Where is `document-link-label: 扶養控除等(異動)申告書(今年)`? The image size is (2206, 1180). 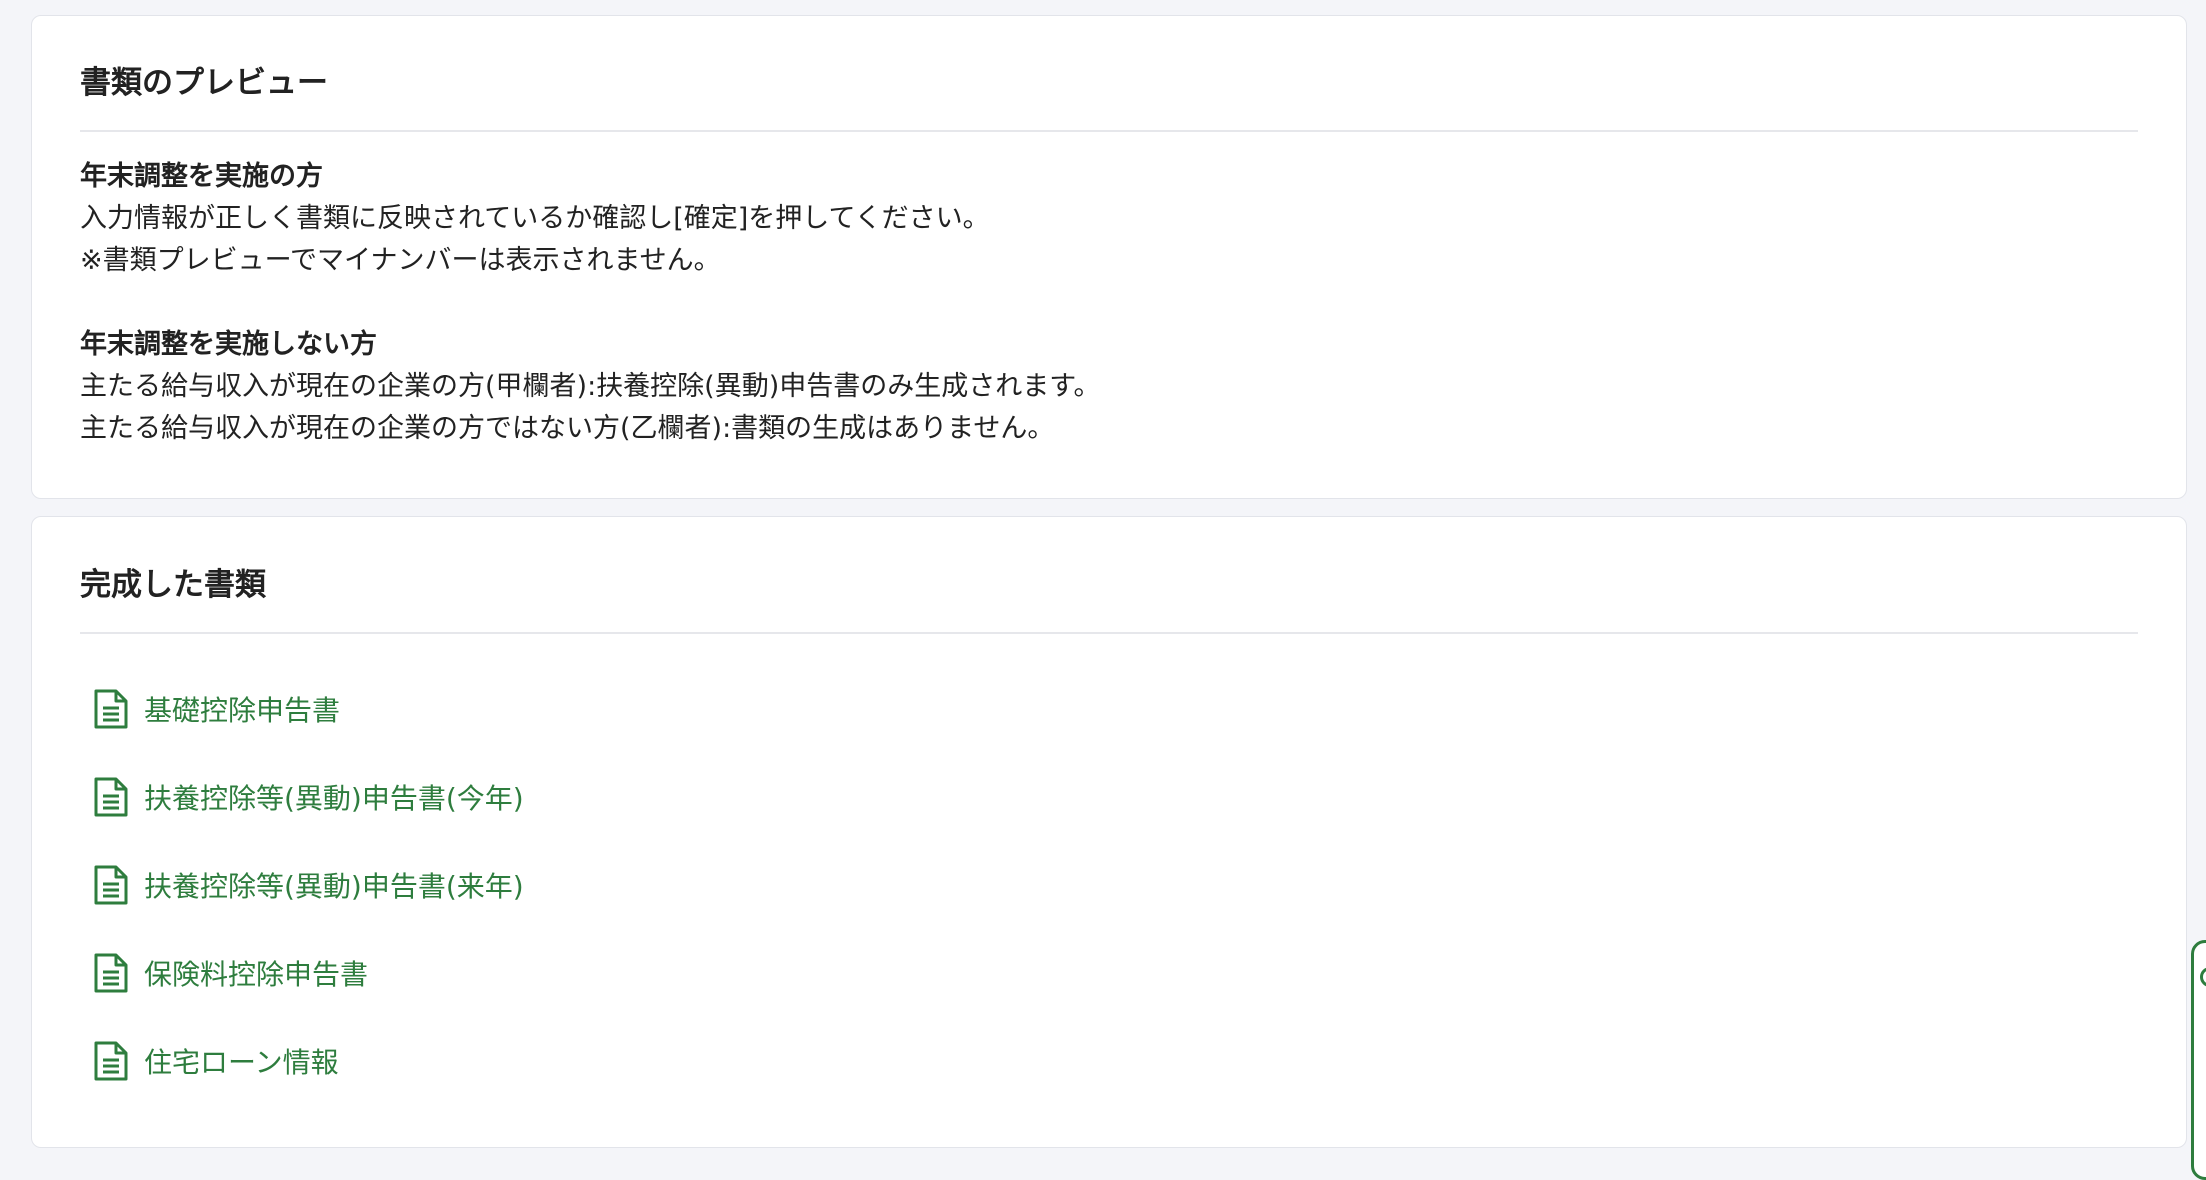
document-link-label: 扶養控除等(異動)申告書(今年) is located at coordinates (334, 797).